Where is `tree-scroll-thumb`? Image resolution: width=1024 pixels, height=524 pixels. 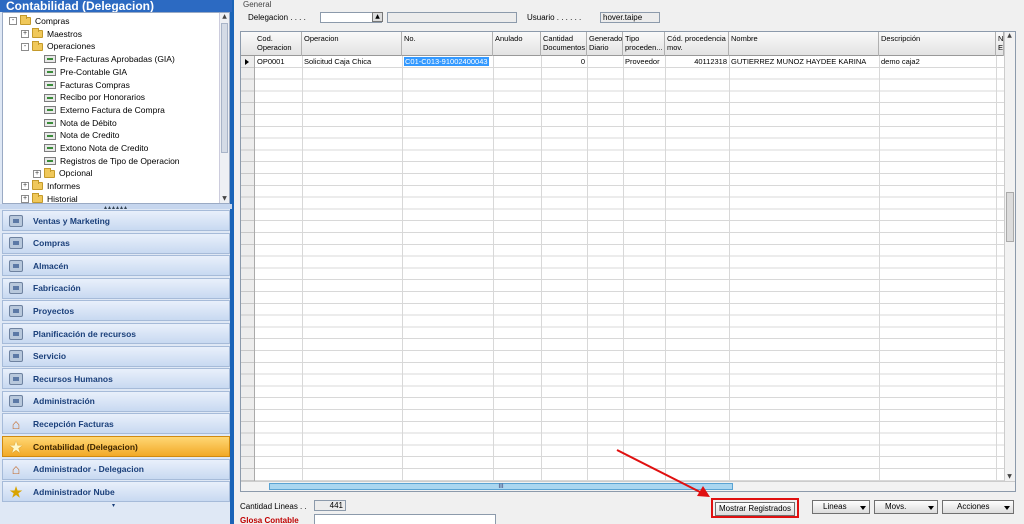 tree-scroll-thumb is located at coordinates (224, 88).